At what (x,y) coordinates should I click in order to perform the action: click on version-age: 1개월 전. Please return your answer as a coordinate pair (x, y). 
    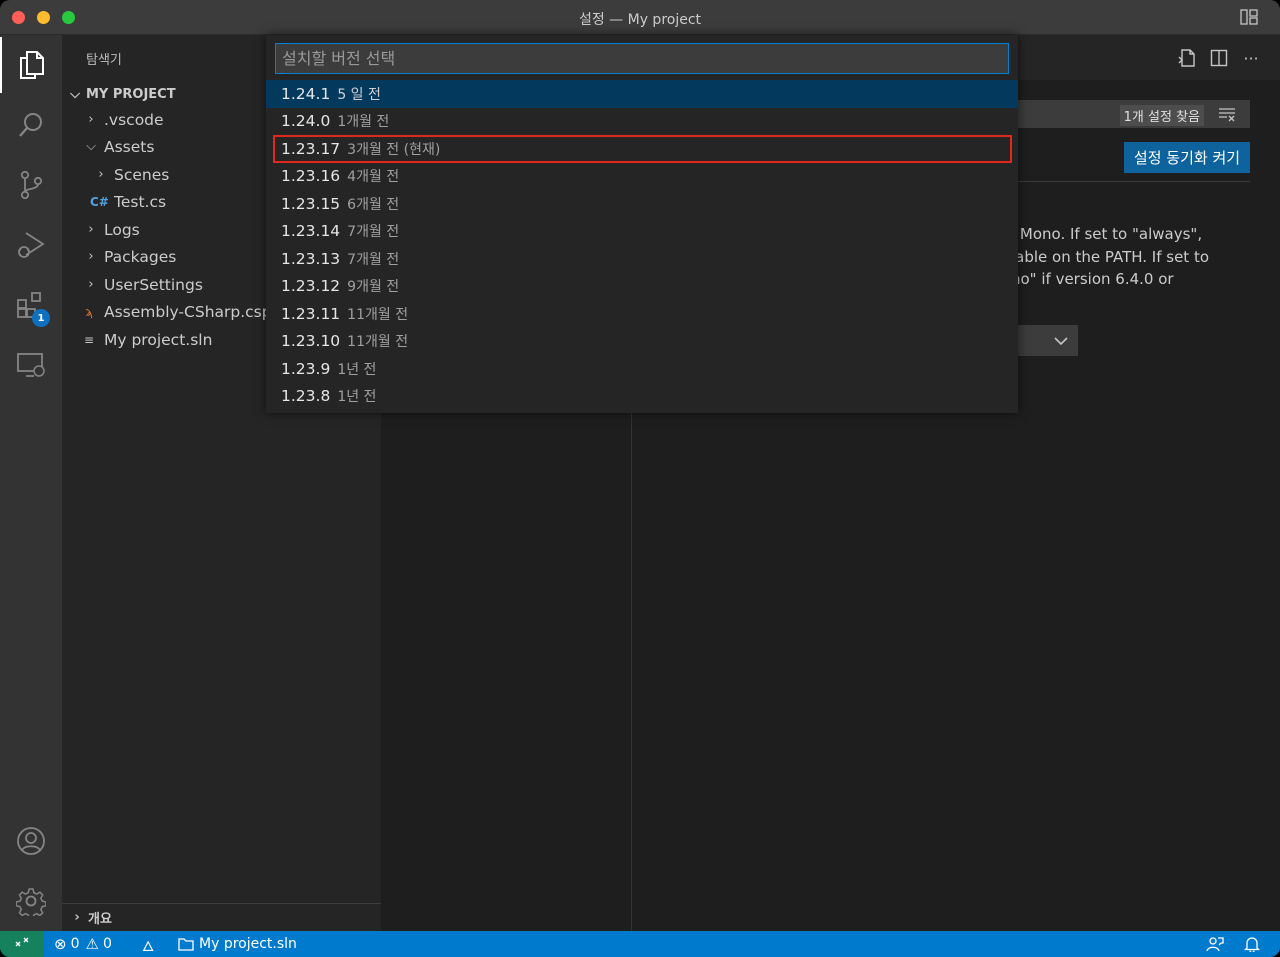
    Looking at the image, I should click on (363, 122).